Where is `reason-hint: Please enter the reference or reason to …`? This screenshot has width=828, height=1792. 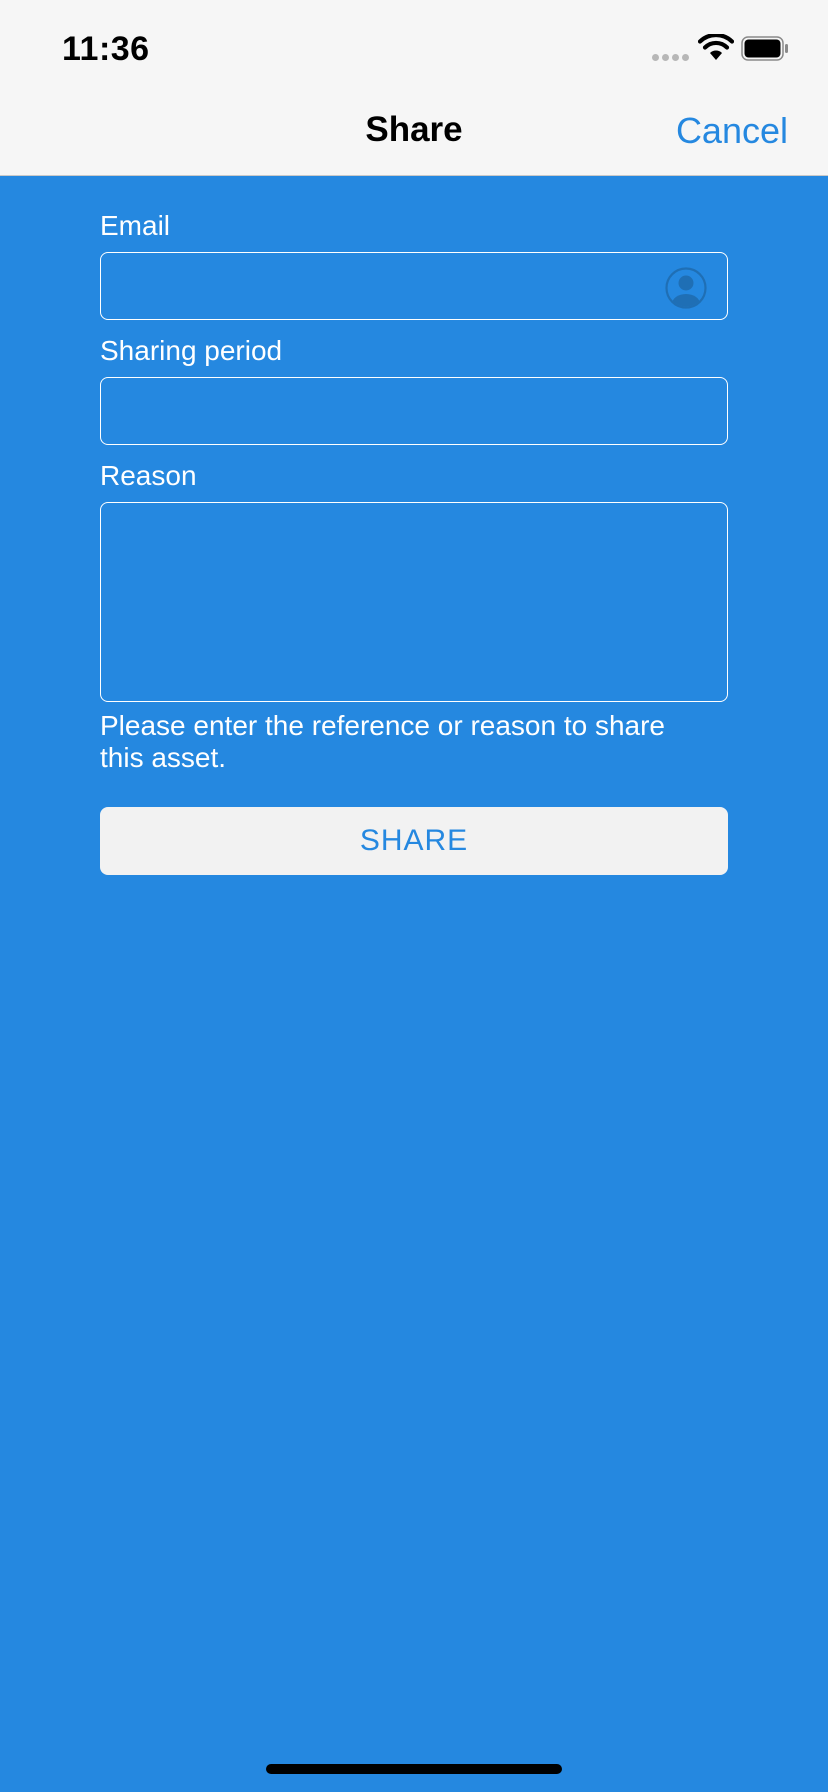
reason-hint: Please enter the reference or reason to … is located at coordinates (383, 741).